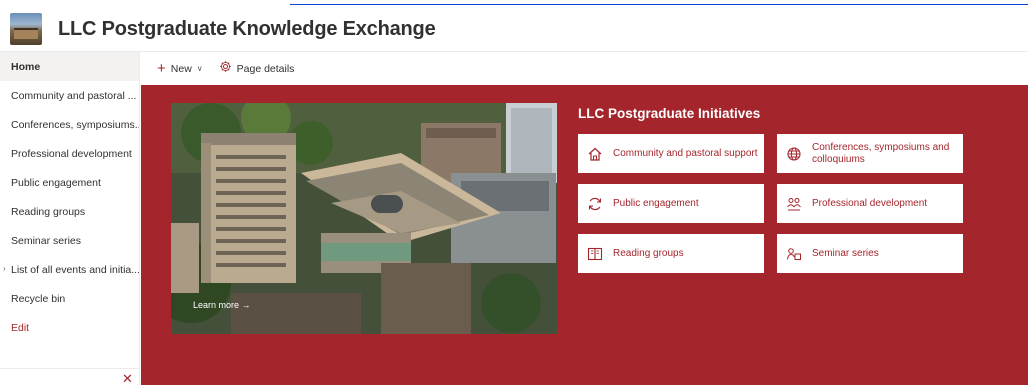 The image size is (1028, 385). Describe the element at coordinates (4, 268) in the screenshot. I see `chevron-right-icon: ›` at that location.